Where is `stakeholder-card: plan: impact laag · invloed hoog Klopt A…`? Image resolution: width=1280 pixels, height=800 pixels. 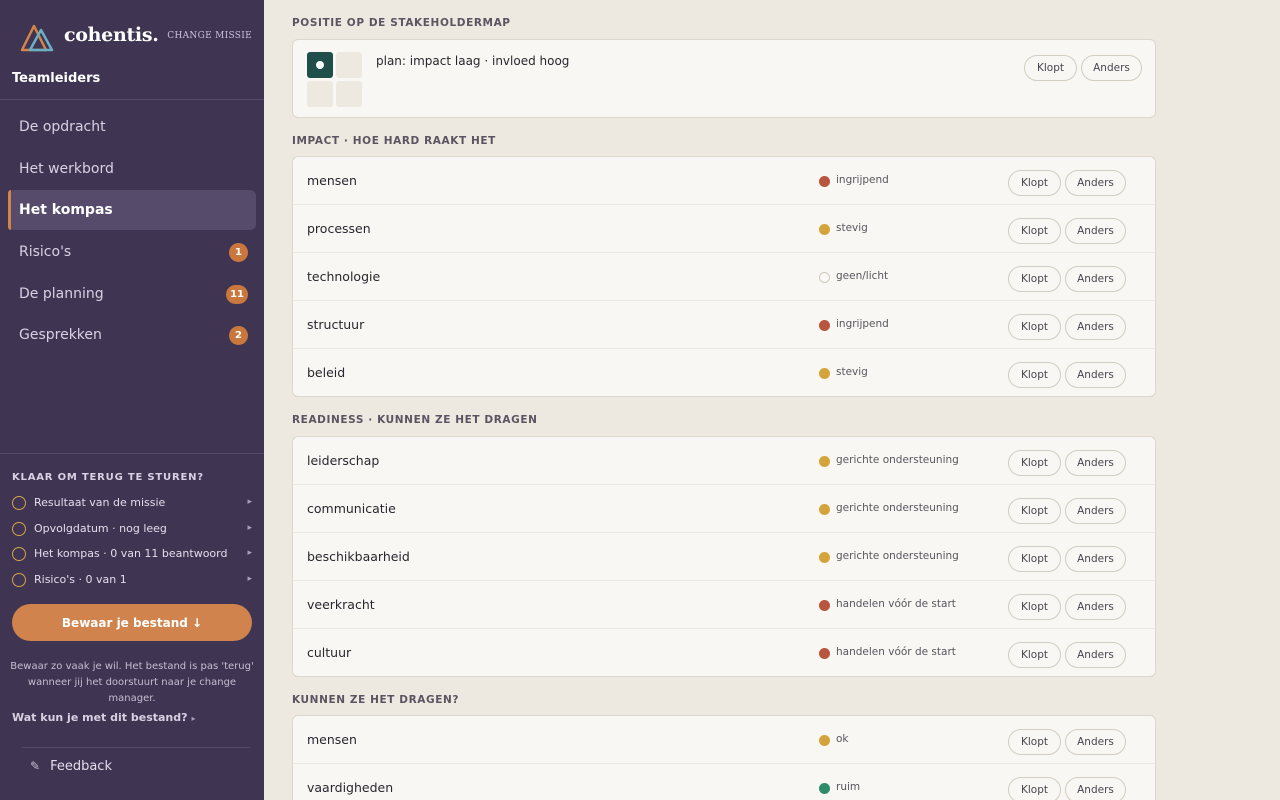
stakeholder-card: plan: impact laag · invloed hoog Klopt A… is located at coordinates (724, 78).